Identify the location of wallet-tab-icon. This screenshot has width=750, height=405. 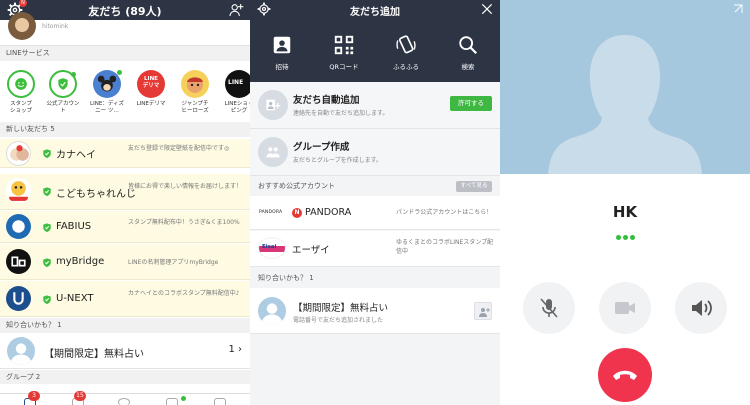
(220, 401).